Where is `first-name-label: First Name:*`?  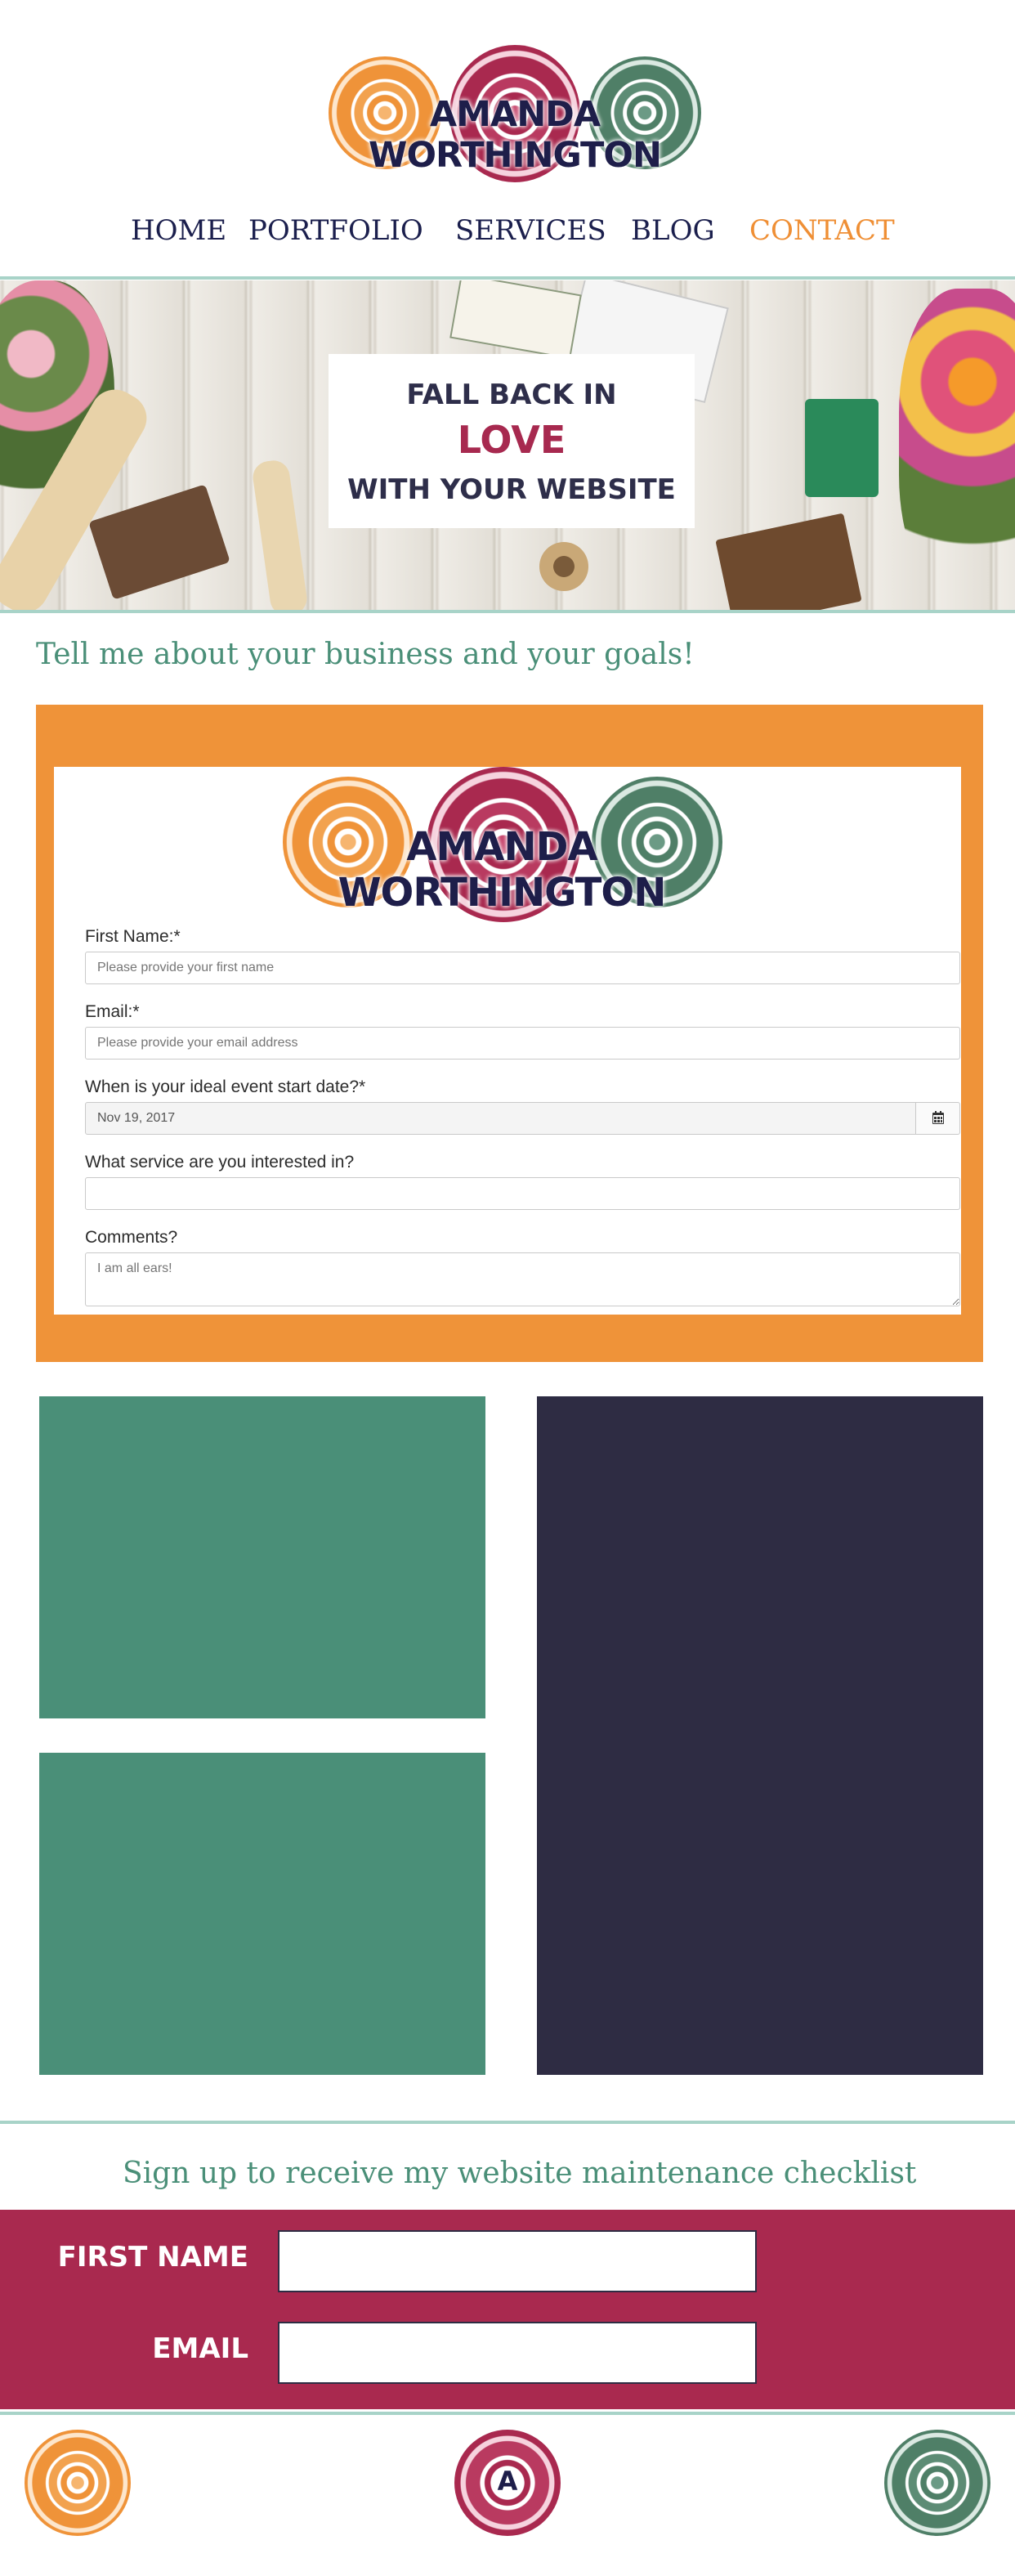
first-name-label: First Name:* is located at coordinates (133, 937).